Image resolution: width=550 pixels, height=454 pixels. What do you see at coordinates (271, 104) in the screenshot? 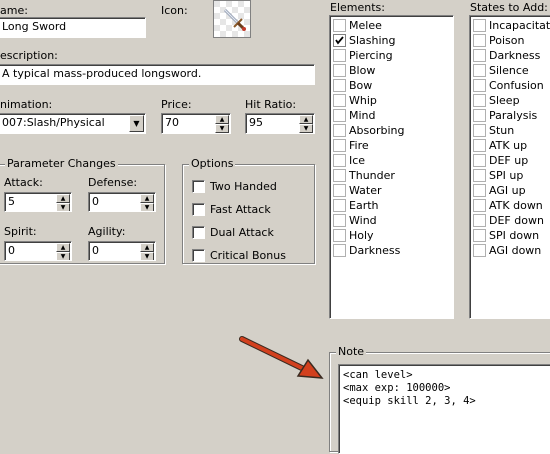
I see `hit-ratio-label: Hit Ratio:` at bounding box center [271, 104].